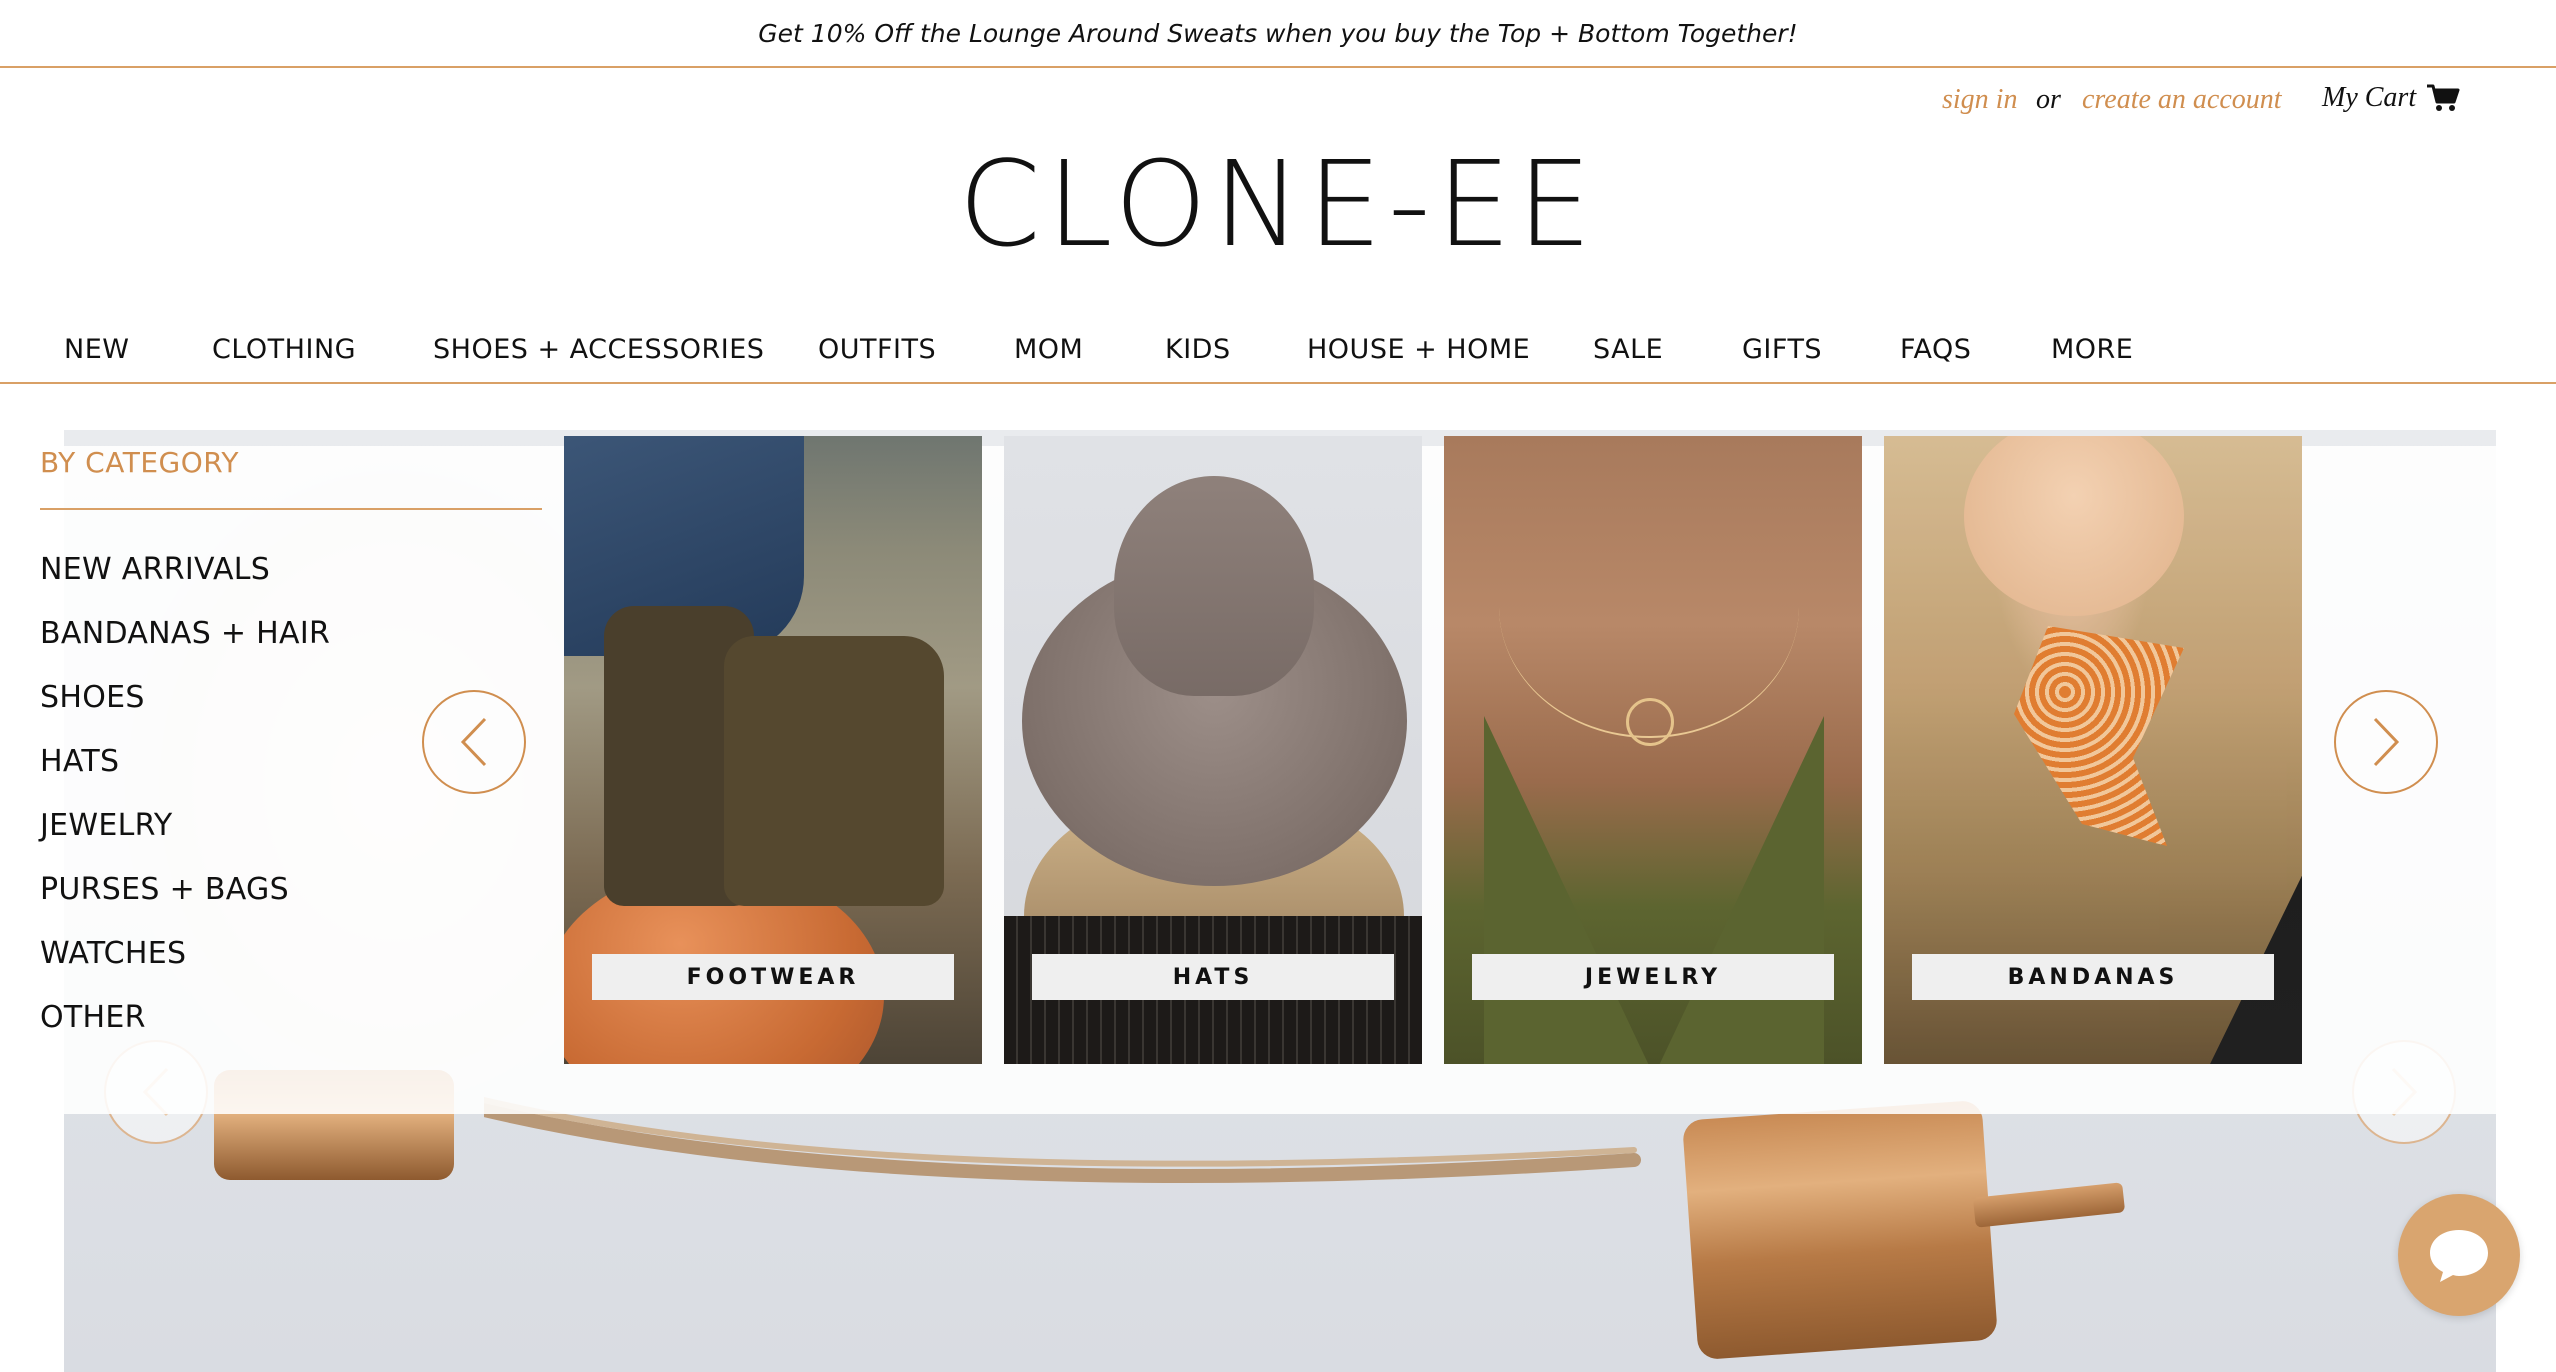  Describe the element at coordinates (1979, 100) in the screenshot. I see `sign-in-link: sign in` at that location.